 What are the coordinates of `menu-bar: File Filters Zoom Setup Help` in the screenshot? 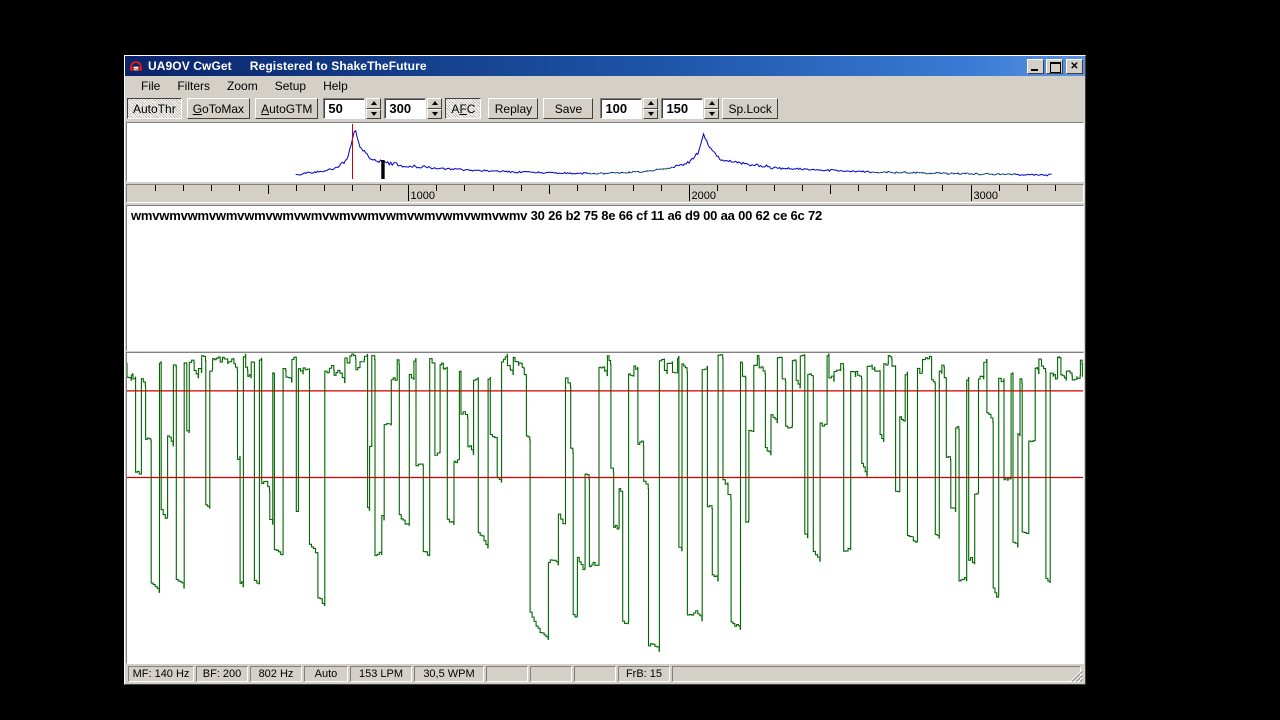 It's located at (605, 86).